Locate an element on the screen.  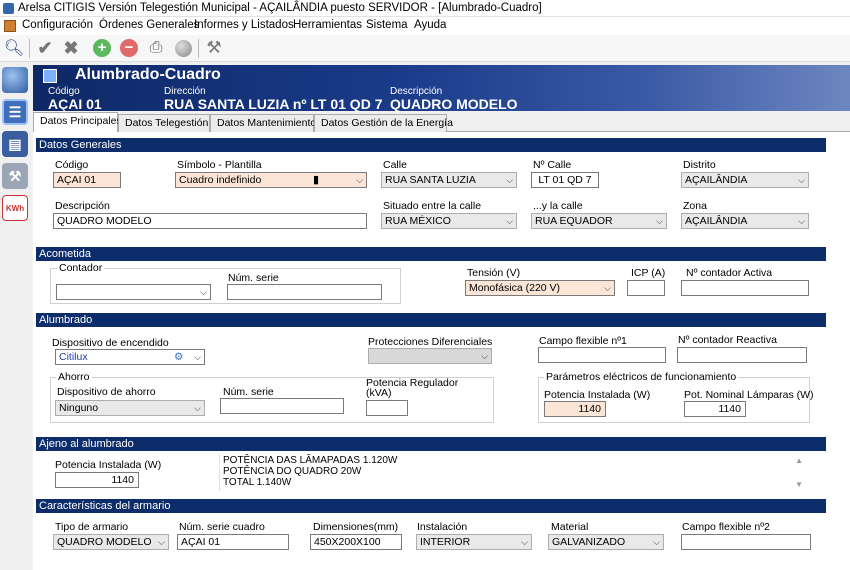
kwh-icon: KWh is located at coordinates (15, 208).